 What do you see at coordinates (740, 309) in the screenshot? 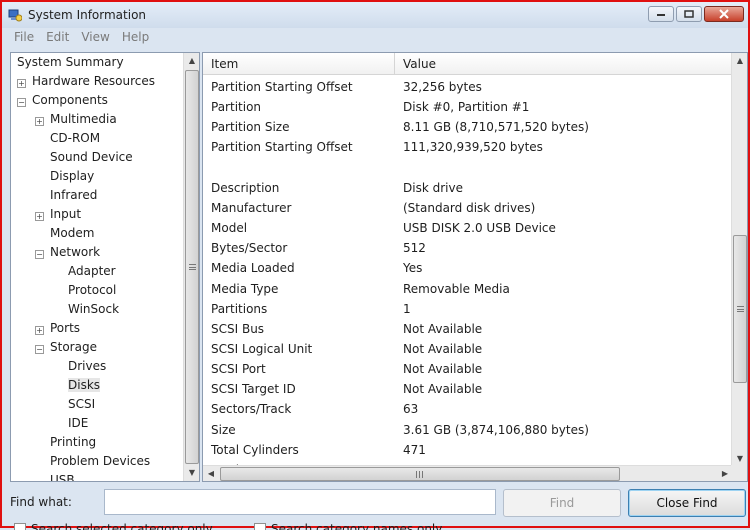
I see `details-scroll-thumb` at bounding box center [740, 309].